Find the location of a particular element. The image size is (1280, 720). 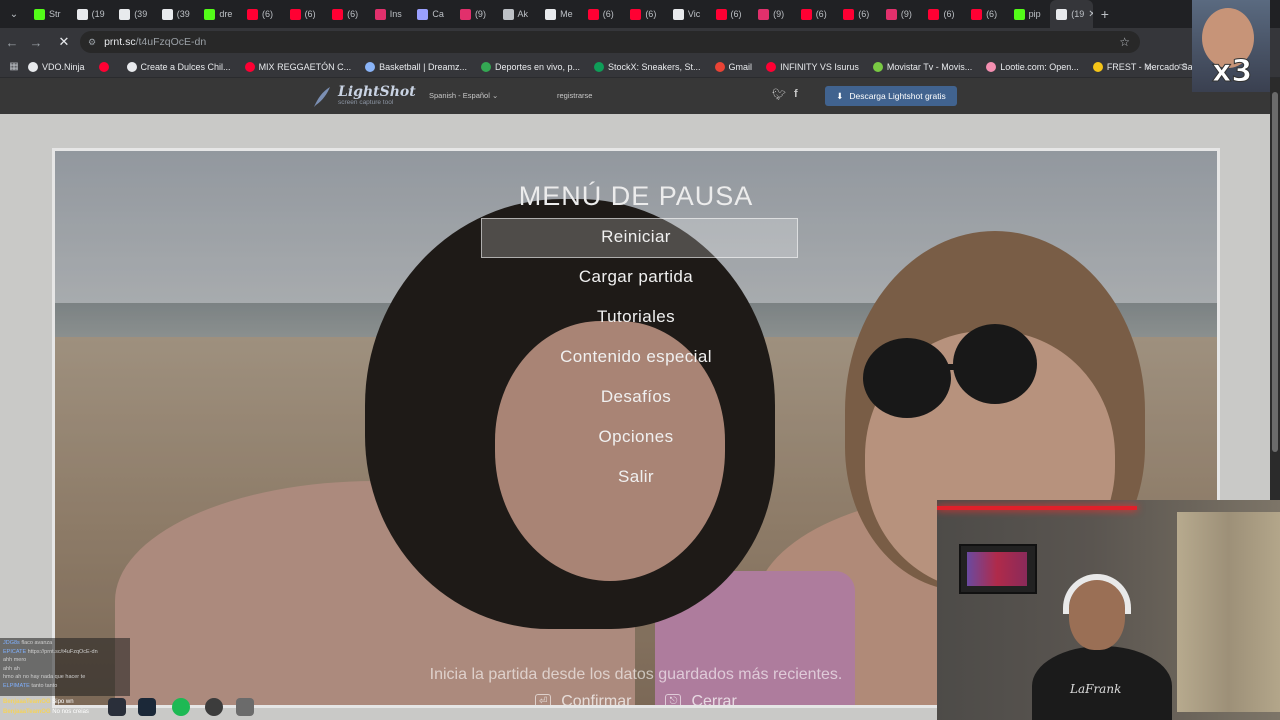

bookmark-item: VDO.Ninja is located at coordinates (56, 66).